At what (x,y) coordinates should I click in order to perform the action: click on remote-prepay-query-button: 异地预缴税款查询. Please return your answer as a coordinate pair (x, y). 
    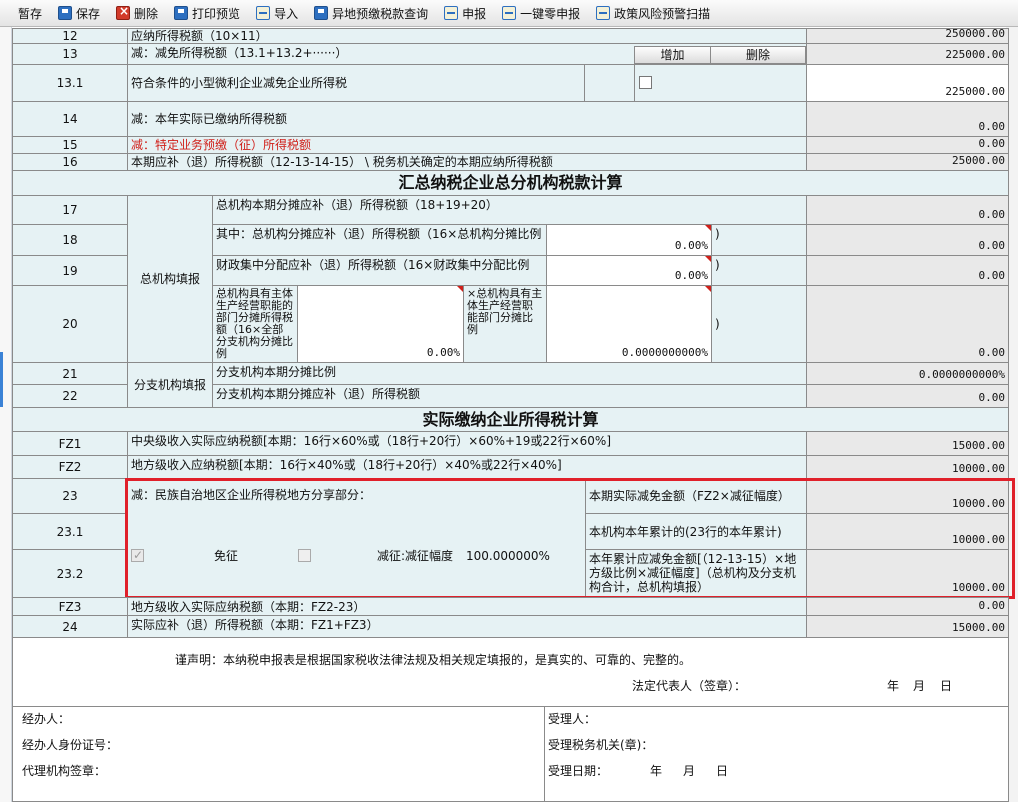
    Looking at the image, I should click on (371, 13).